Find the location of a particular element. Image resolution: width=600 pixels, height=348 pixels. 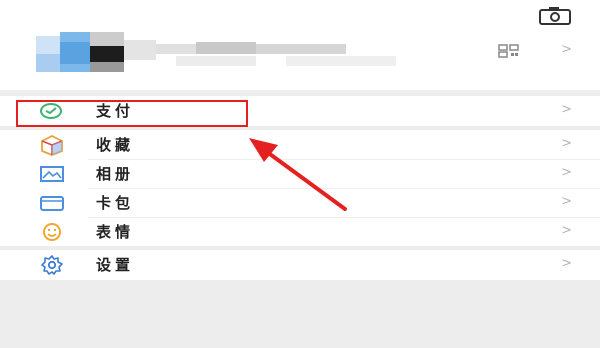

menu-label-stickers: 表情 is located at coordinates (115, 232).